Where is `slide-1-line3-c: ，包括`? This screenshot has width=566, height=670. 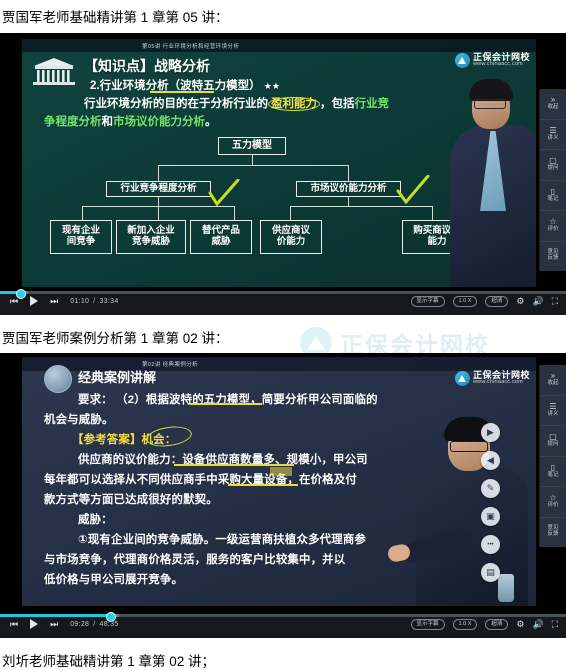
slide-1-line3-c: ，包括 is located at coordinates (337, 104).